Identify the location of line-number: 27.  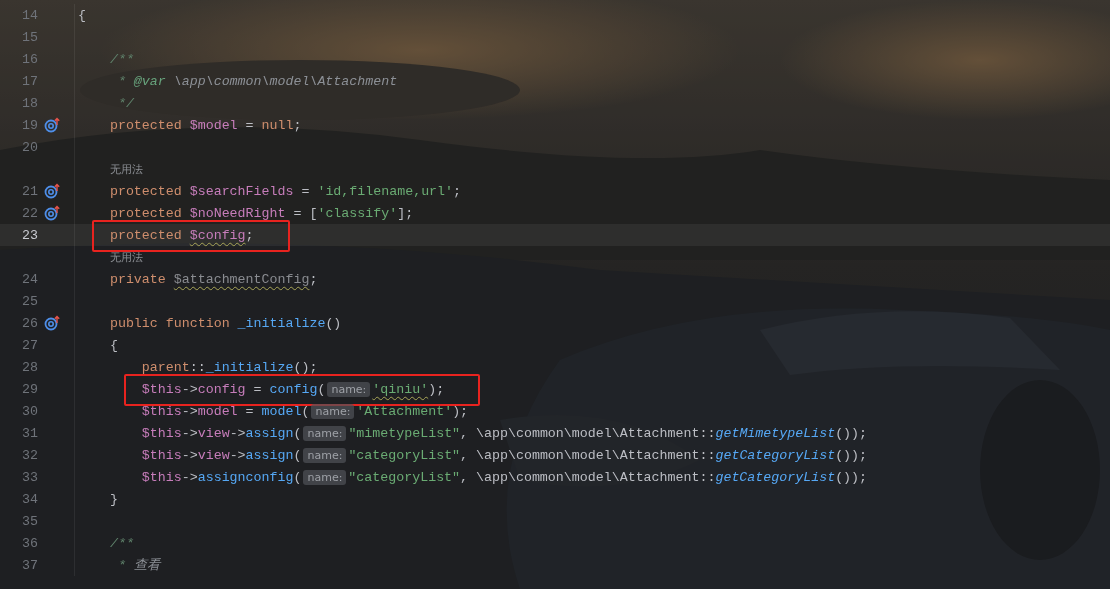
(29, 345).